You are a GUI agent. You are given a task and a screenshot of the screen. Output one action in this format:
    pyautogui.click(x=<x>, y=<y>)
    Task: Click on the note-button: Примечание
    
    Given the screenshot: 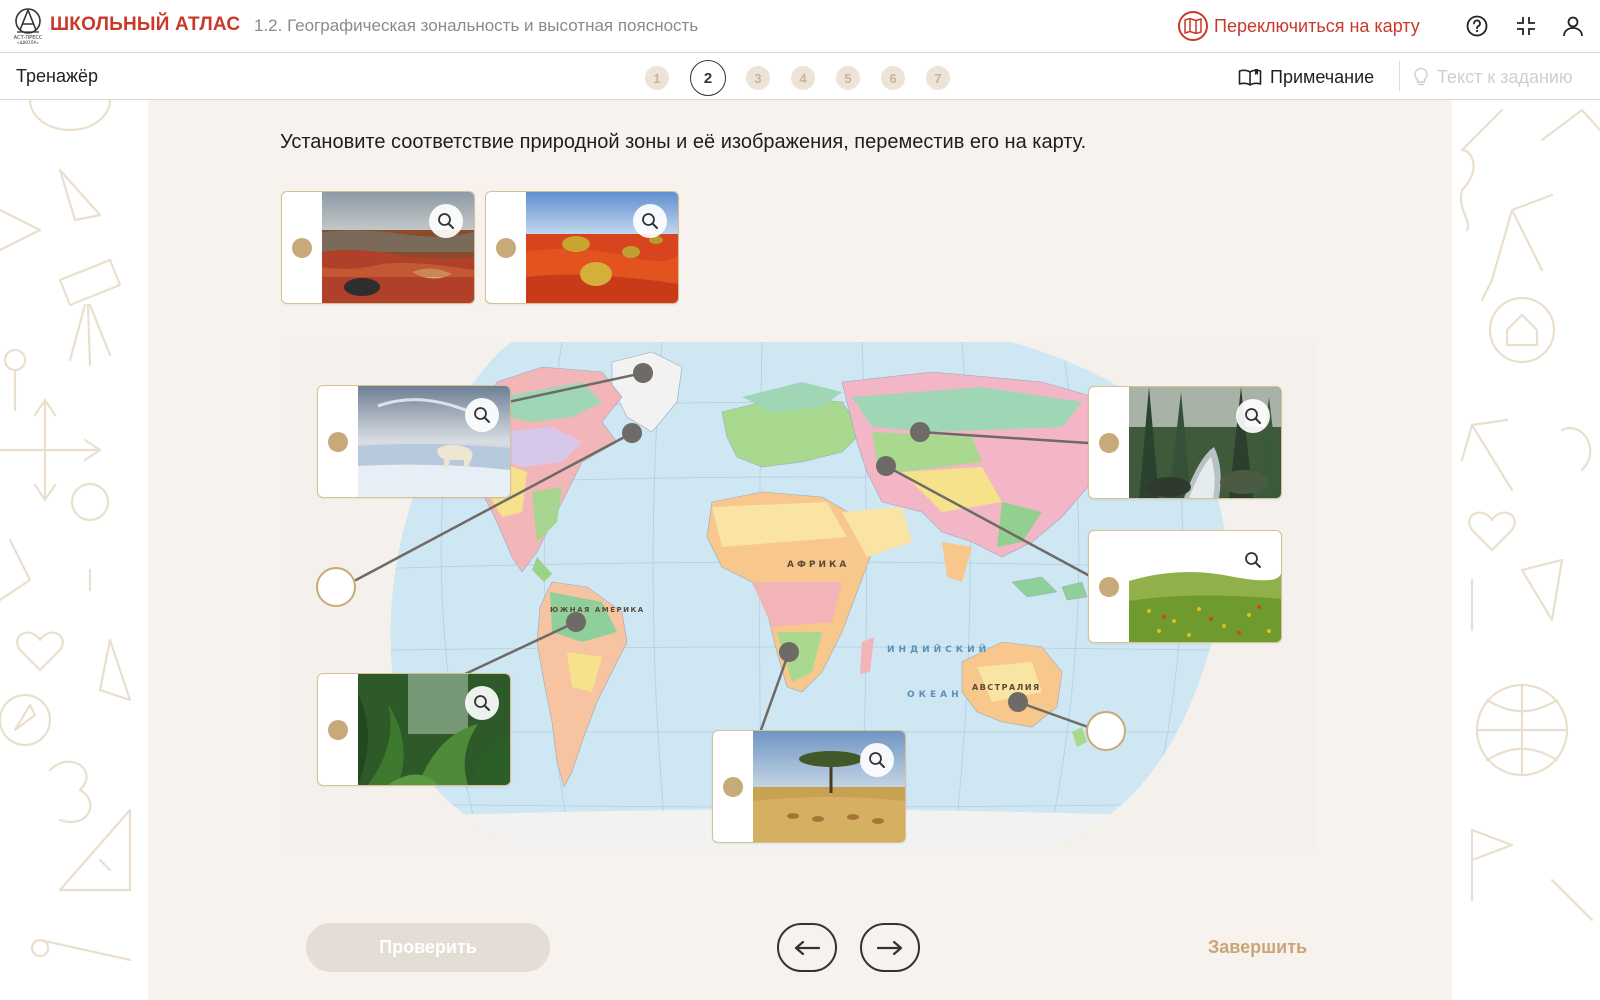 What is the action you would take?
    pyautogui.click(x=1306, y=77)
    